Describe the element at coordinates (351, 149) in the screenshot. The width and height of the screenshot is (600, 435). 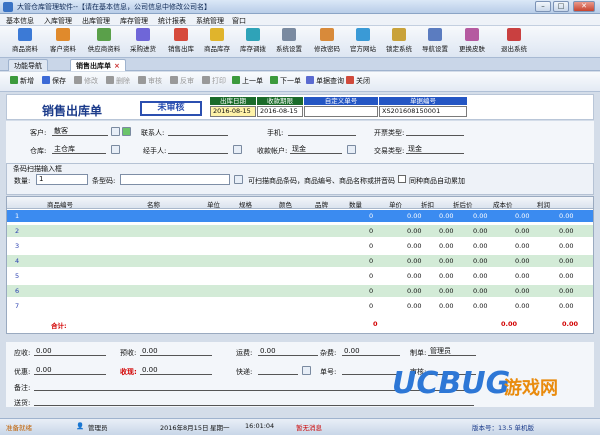
I see `account-picker-icon` at that location.